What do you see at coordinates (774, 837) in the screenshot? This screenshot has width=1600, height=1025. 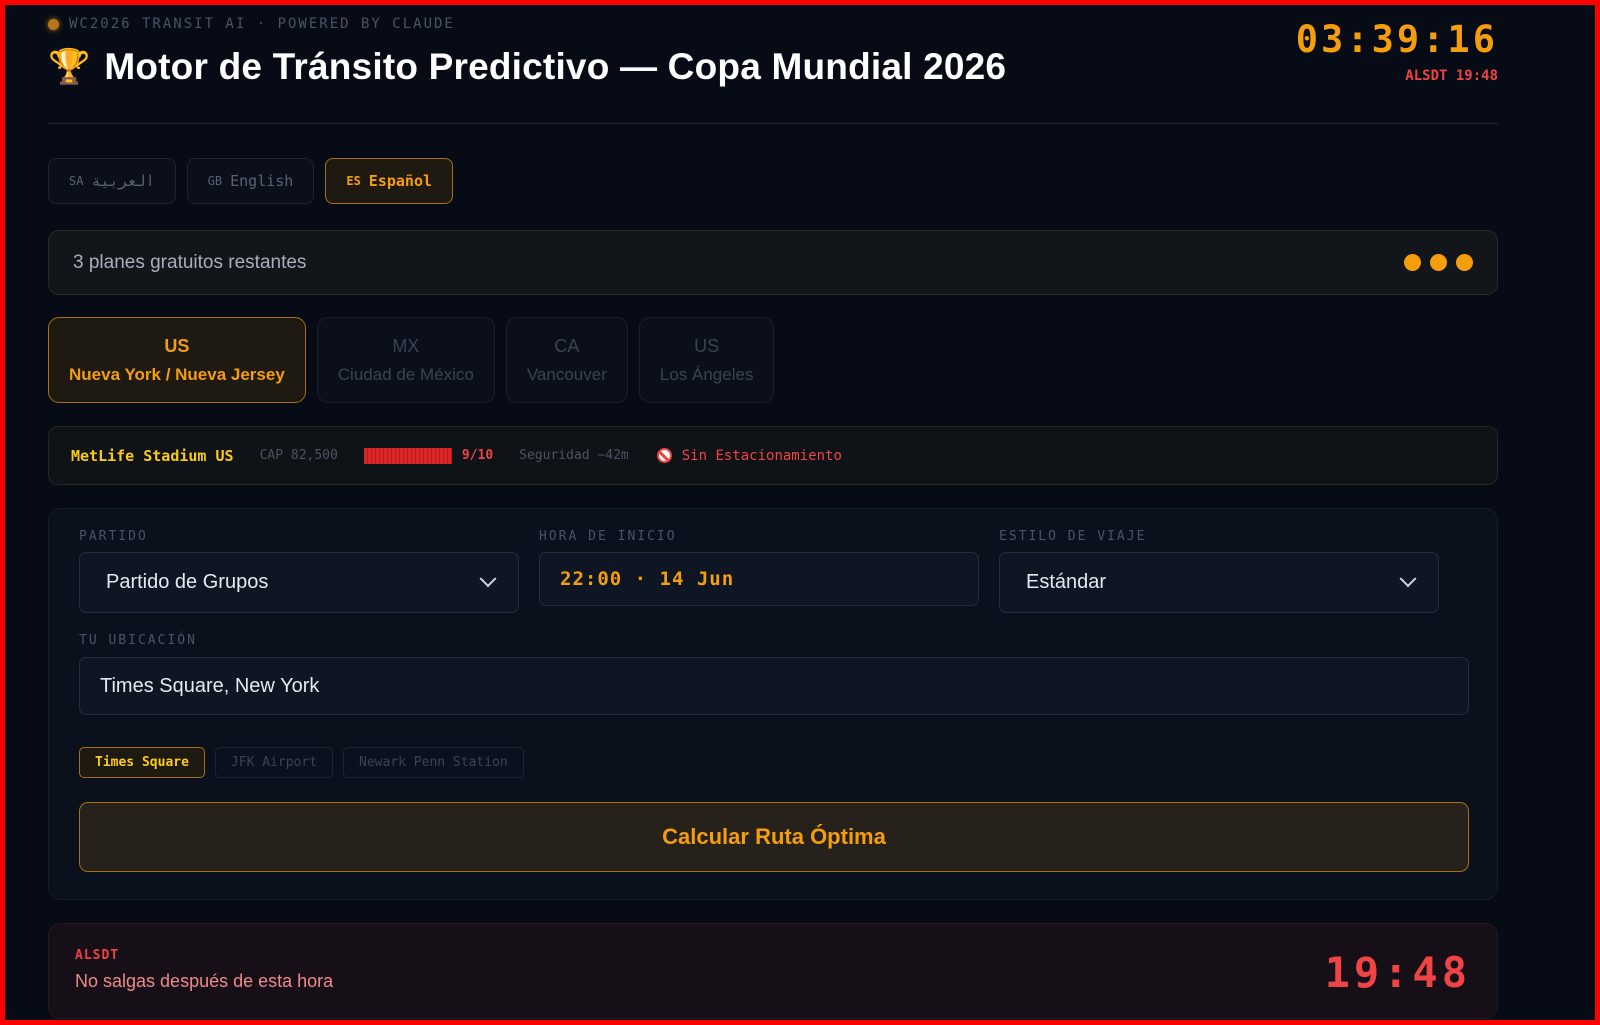 I see `calculate-route-button: Calcular Ruta Óptima` at bounding box center [774, 837].